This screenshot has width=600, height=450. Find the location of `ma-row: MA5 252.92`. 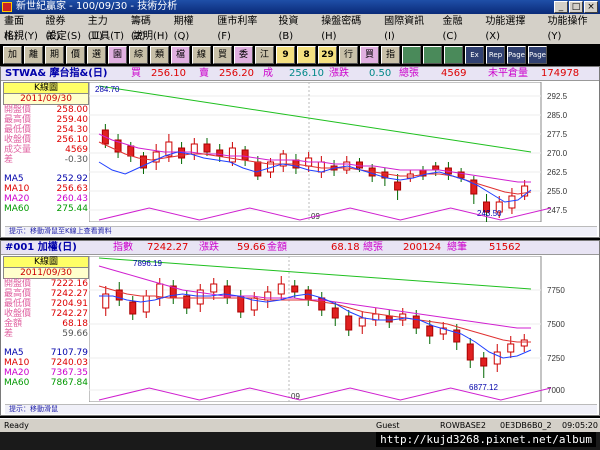

ma-row: MA5 252.92 is located at coordinates (46, 179).